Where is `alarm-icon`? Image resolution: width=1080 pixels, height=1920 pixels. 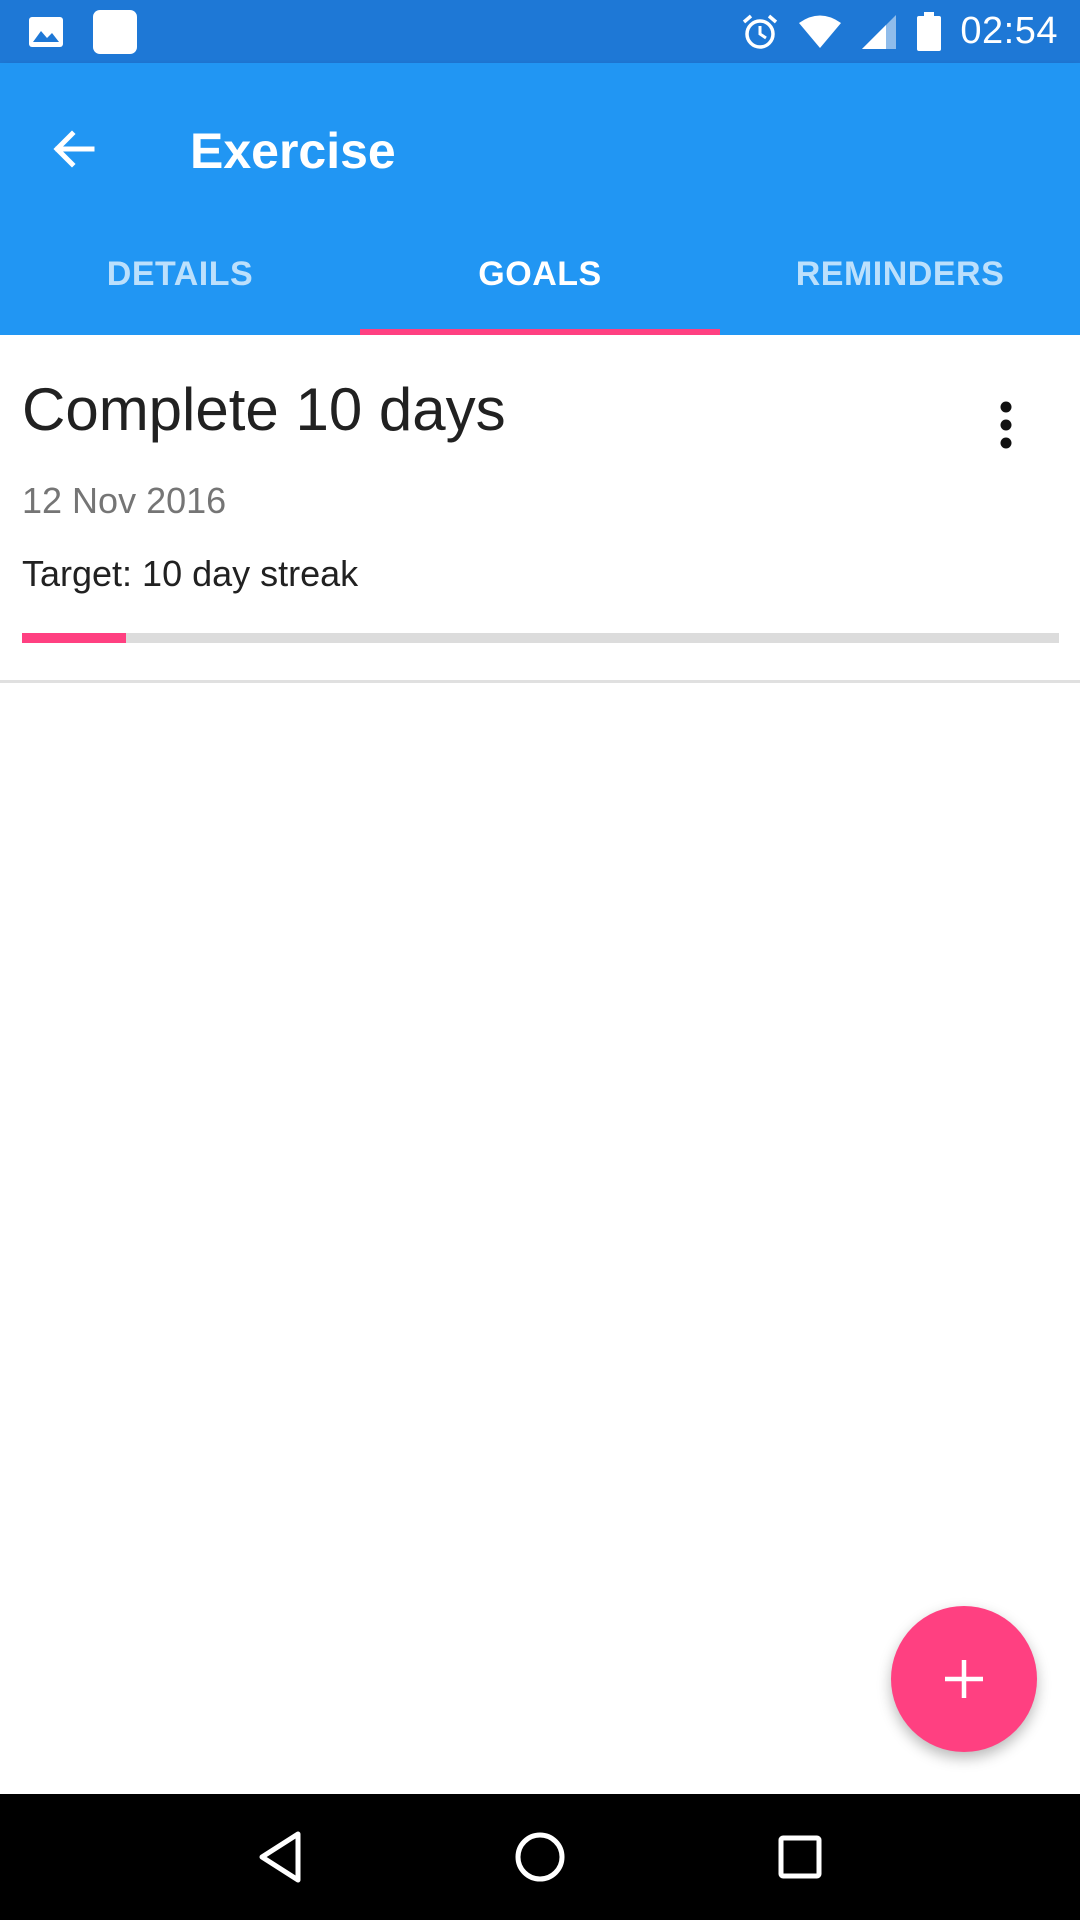
alarm-icon is located at coordinates (760, 32).